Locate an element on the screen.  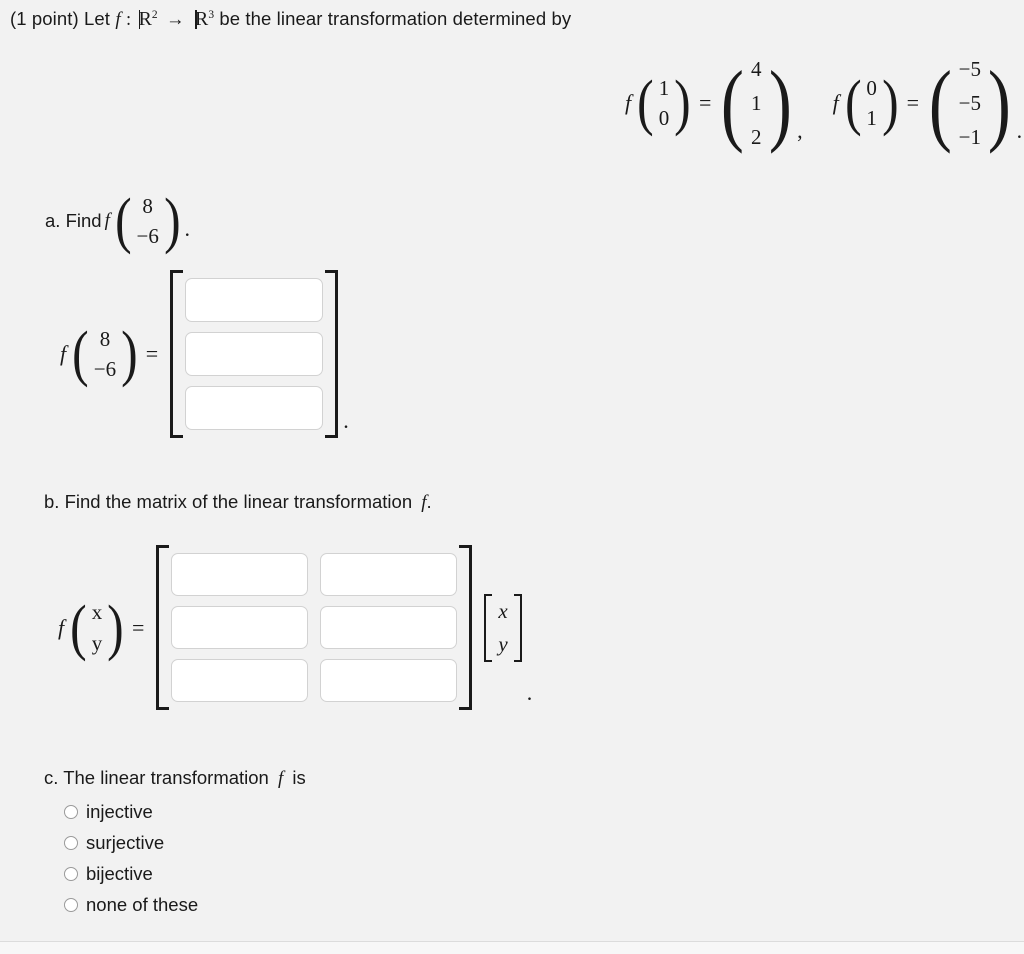
part-a-paren-right: ) is located at coordinates (172, 221).